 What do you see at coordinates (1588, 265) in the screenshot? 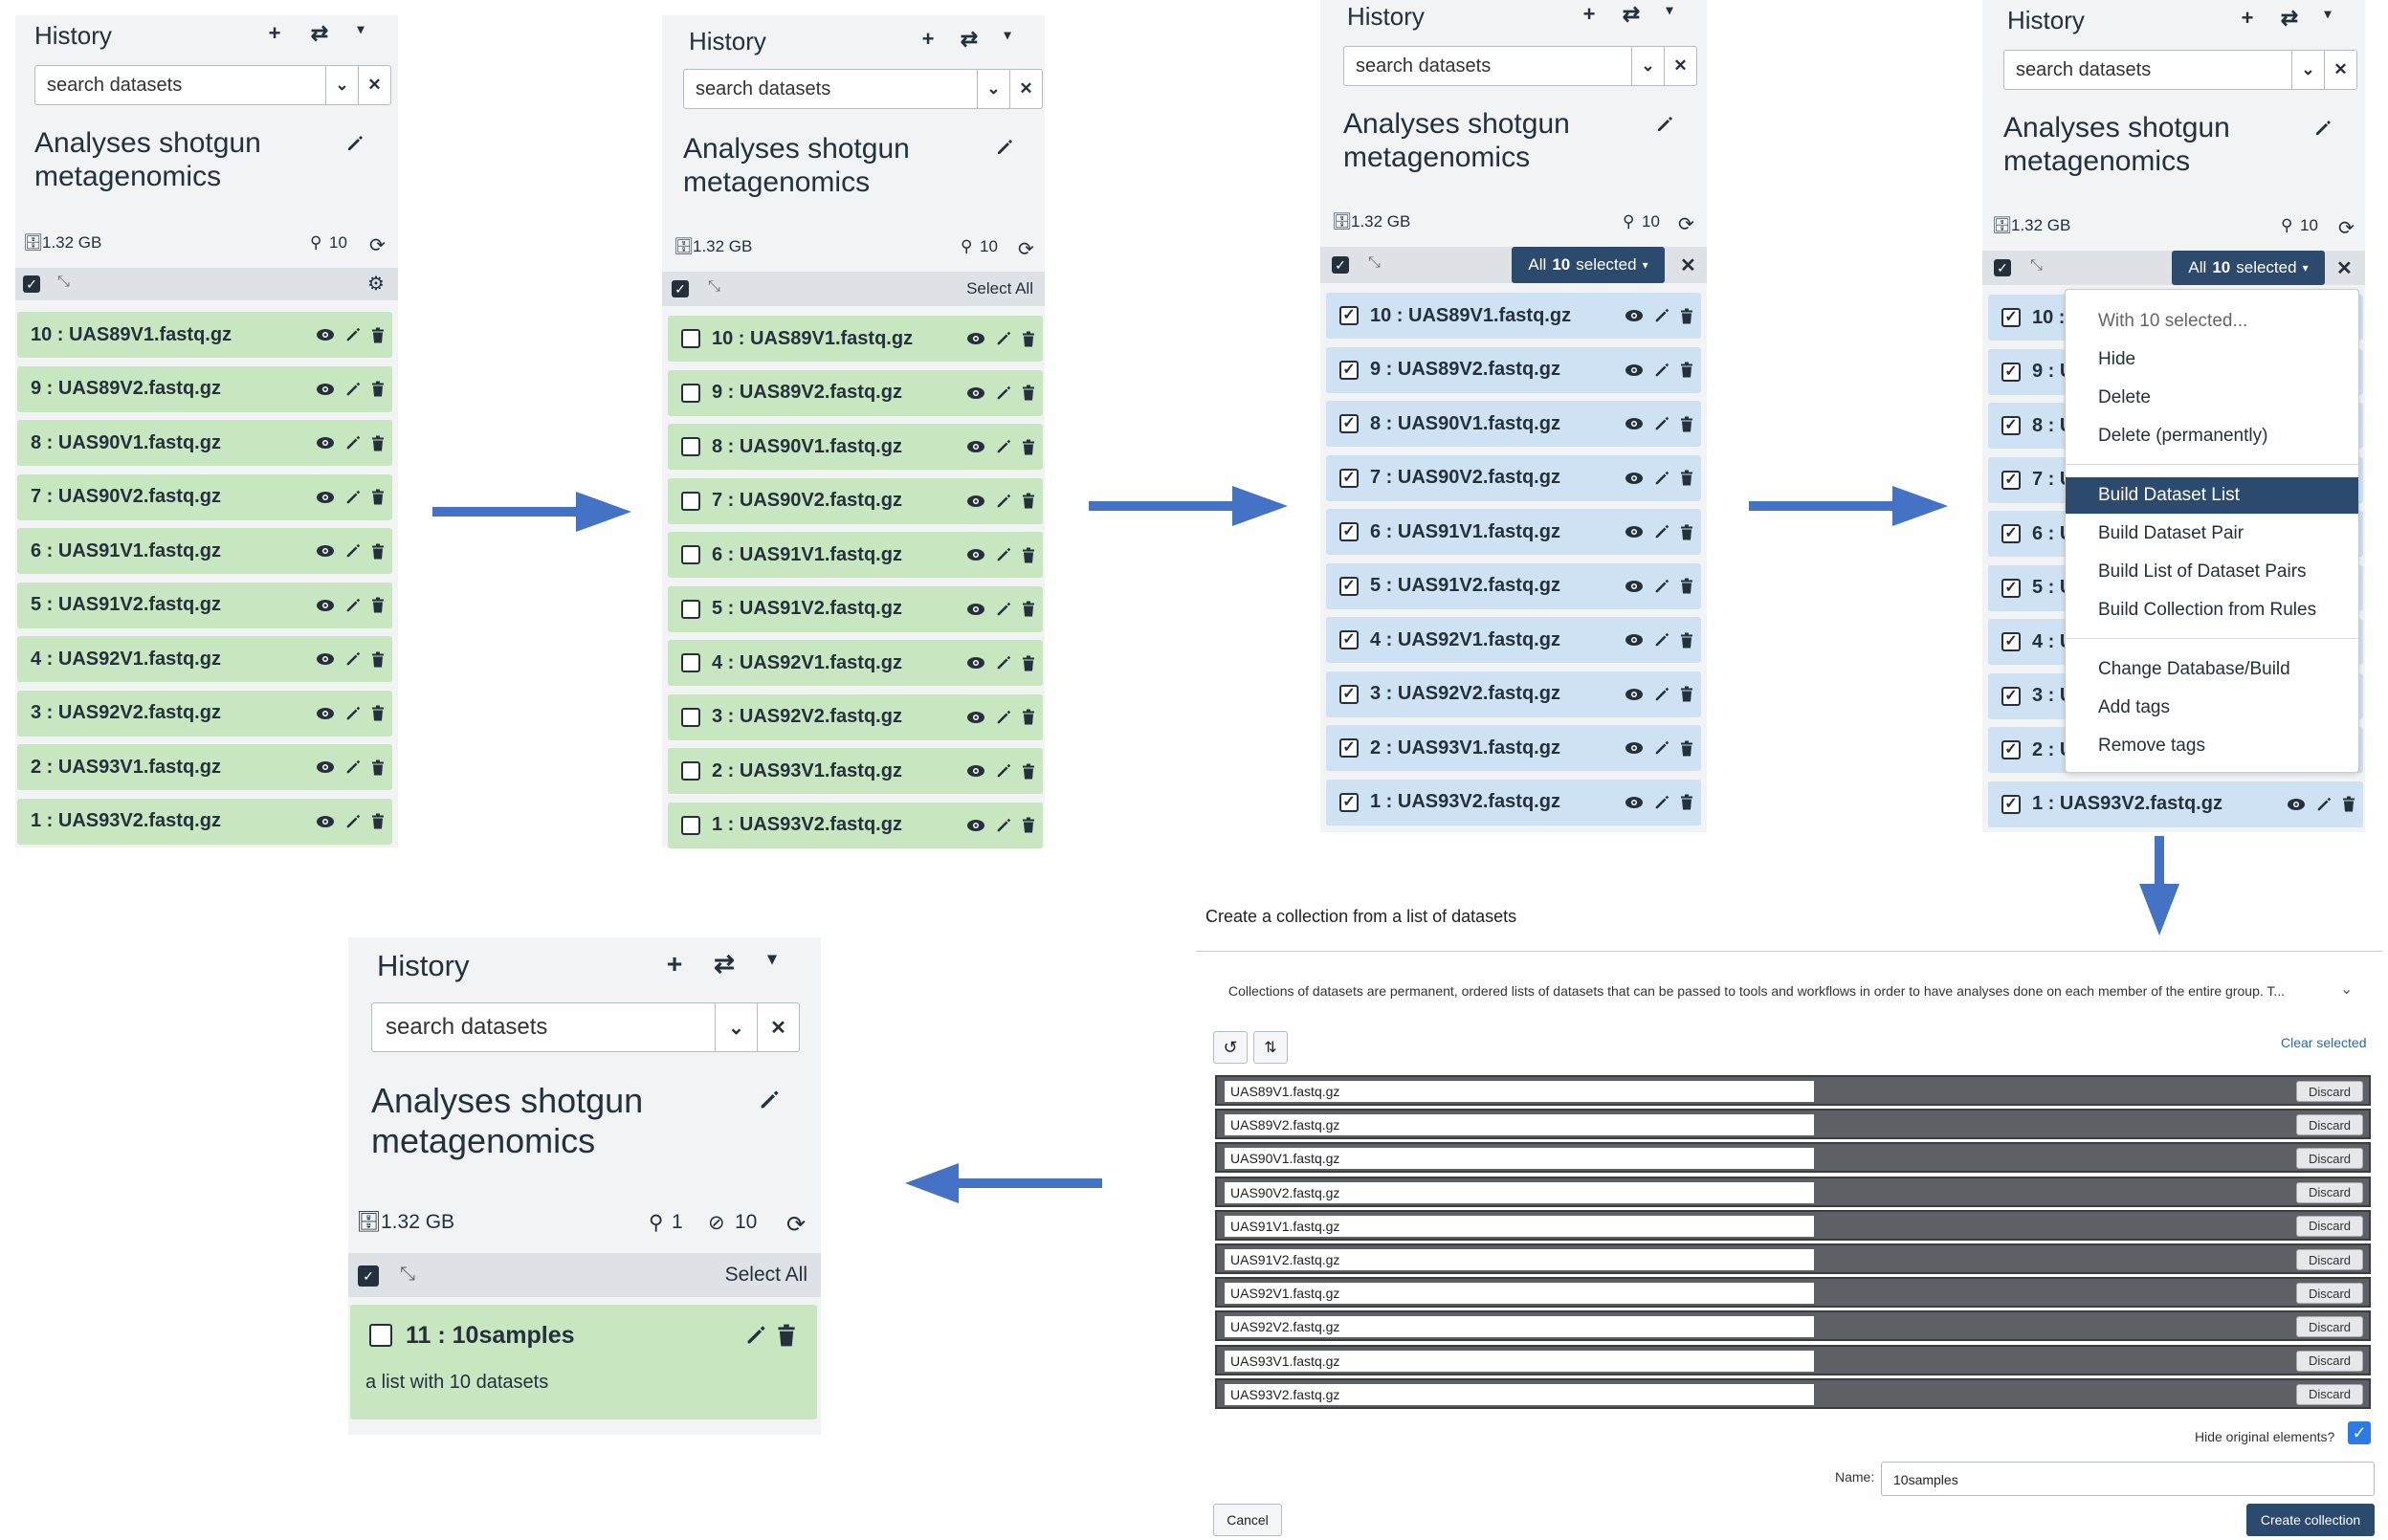
I see `selection-dropdown-button: All 10 selected ▾` at bounding box center [1588, 265].